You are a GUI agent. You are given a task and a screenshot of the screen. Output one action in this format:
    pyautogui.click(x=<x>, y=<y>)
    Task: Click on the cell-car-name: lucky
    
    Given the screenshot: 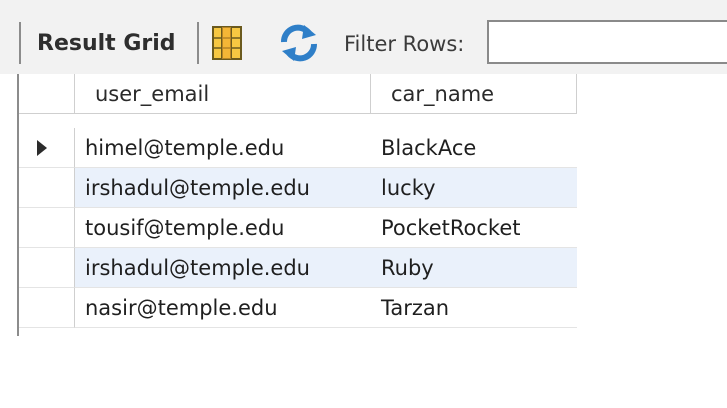 What is the action you would take?
    pyautogui.click(x=474, y=188)
    